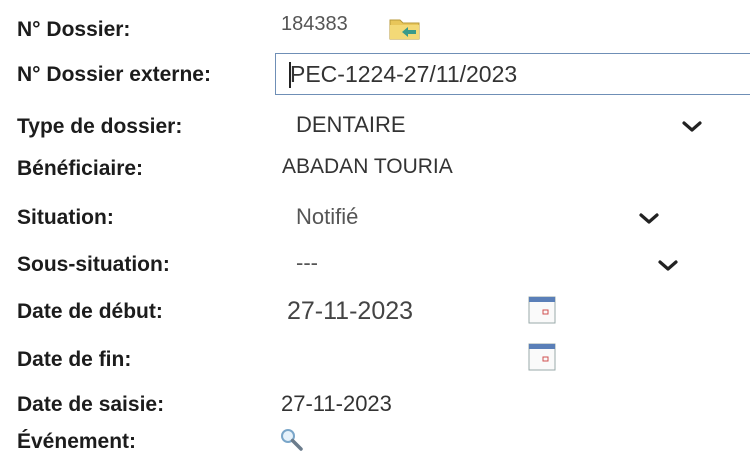 The height and width of the screenshot is (458, 750). I want to click on folder-icon, so click(405, 28).